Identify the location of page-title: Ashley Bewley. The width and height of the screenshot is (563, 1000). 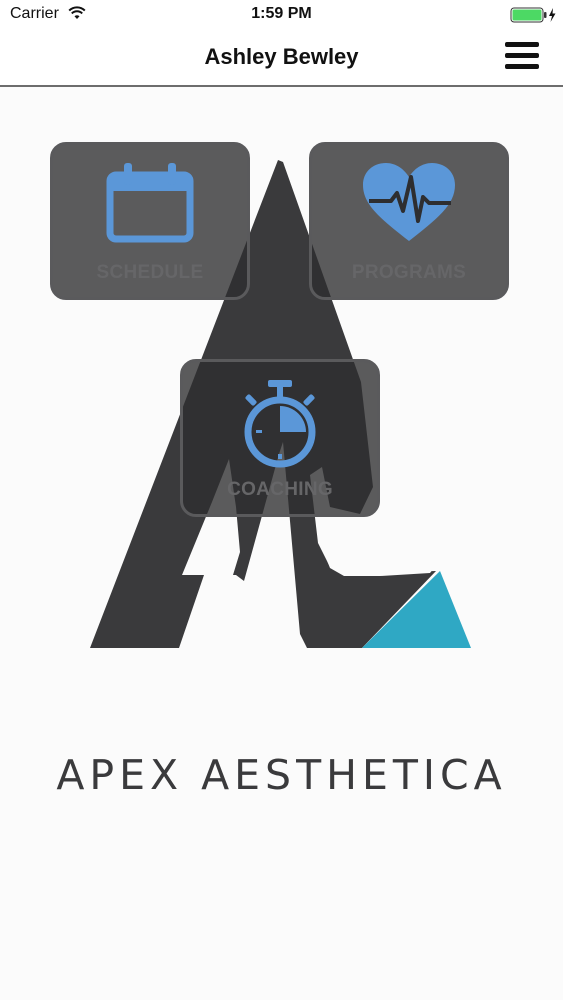
(281, 56).